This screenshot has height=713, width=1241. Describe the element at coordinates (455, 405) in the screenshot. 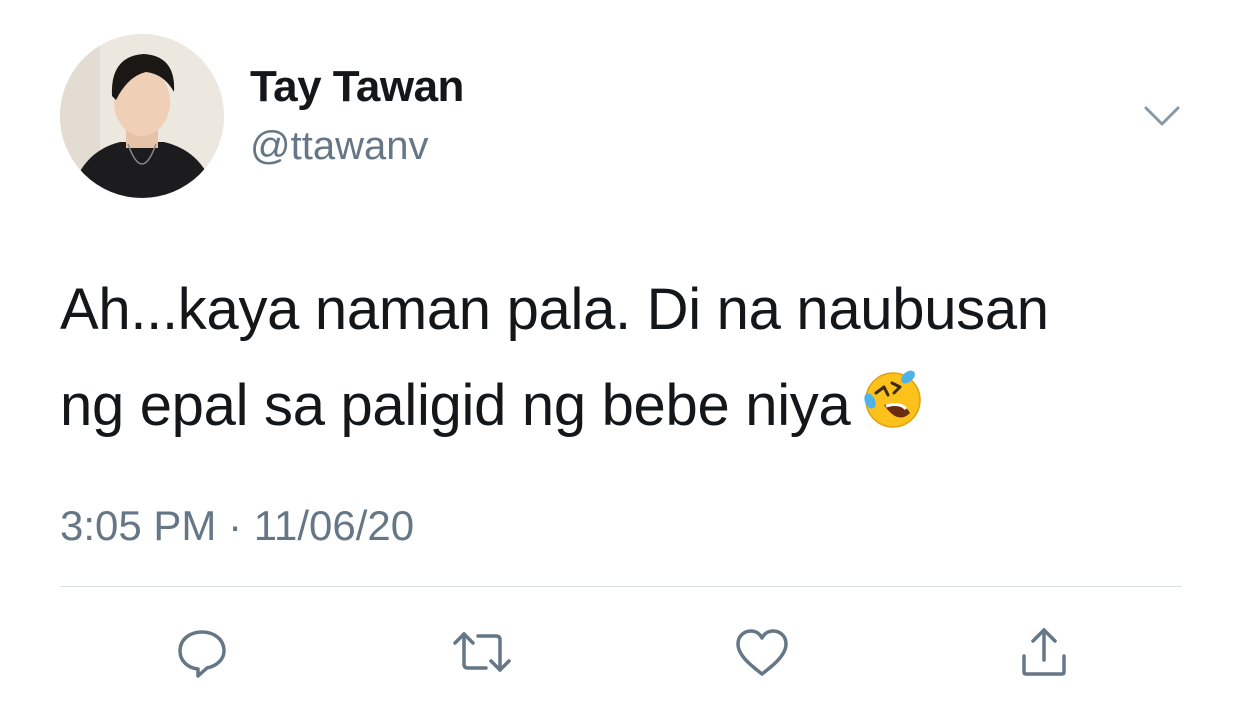

I see `tweet-text-line-2: ng epal sa paligid ng bebe niya` at that location.